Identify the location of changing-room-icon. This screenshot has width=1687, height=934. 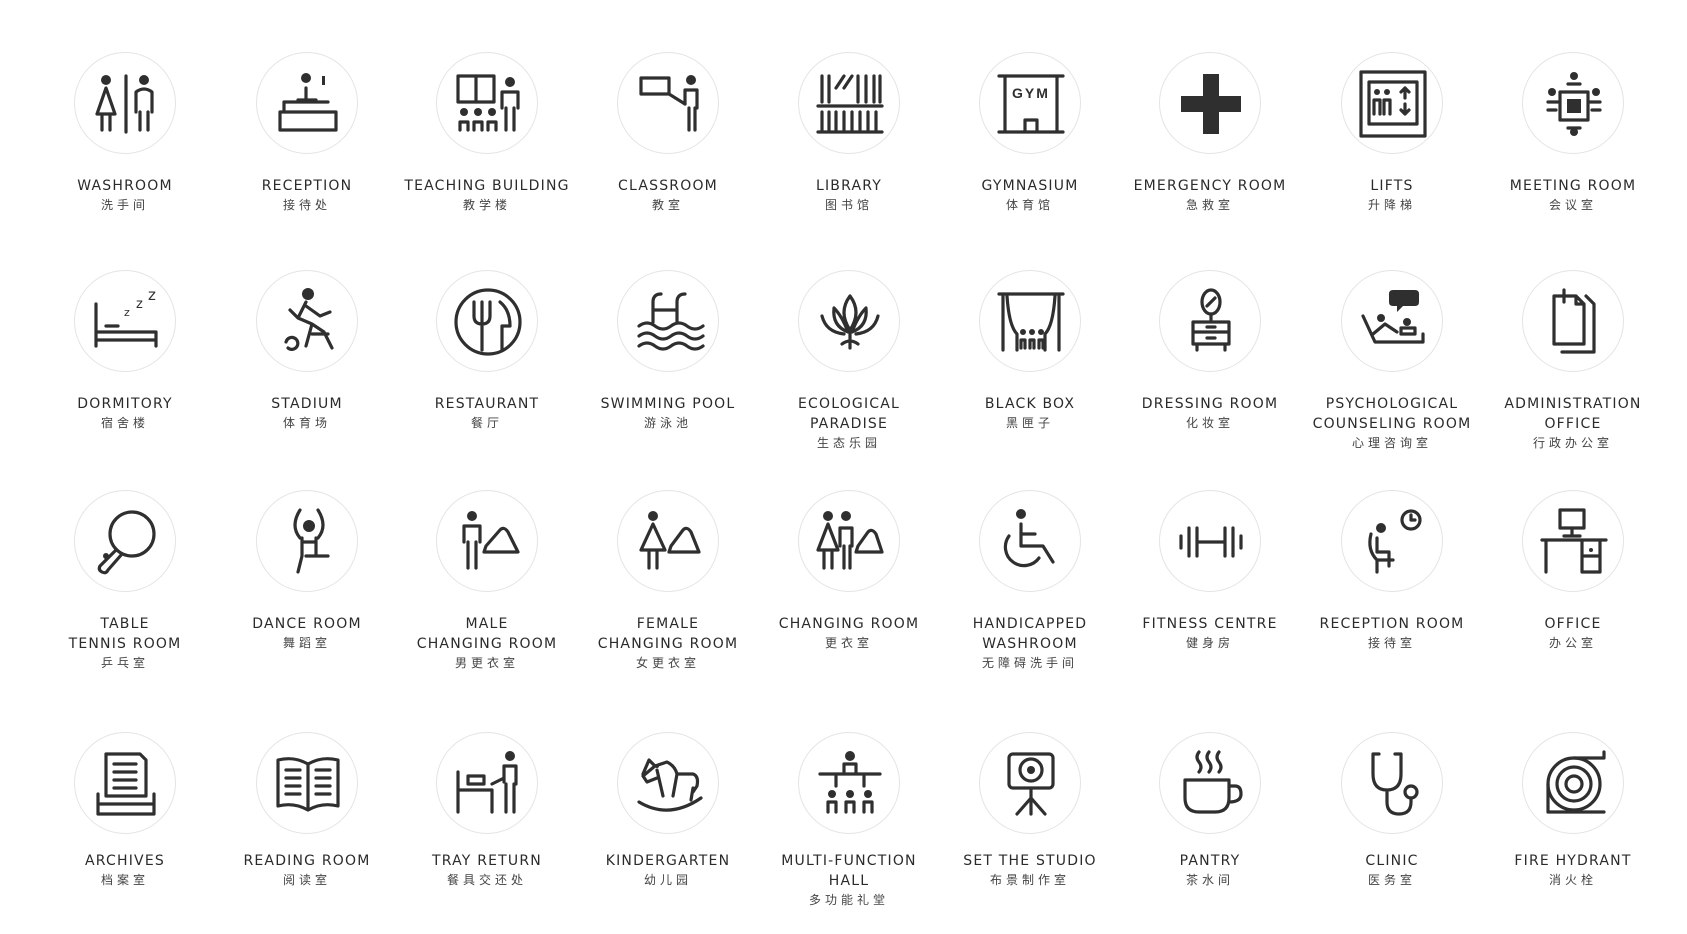
(850, 540).